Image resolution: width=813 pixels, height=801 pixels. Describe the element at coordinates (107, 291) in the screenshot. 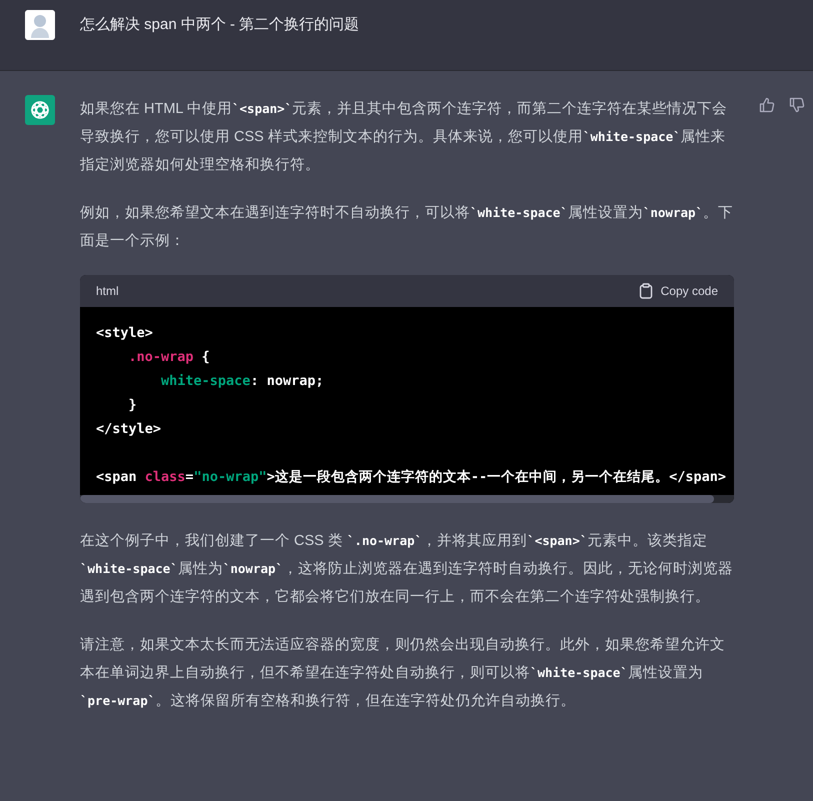

I see `code-language: html` at that location.